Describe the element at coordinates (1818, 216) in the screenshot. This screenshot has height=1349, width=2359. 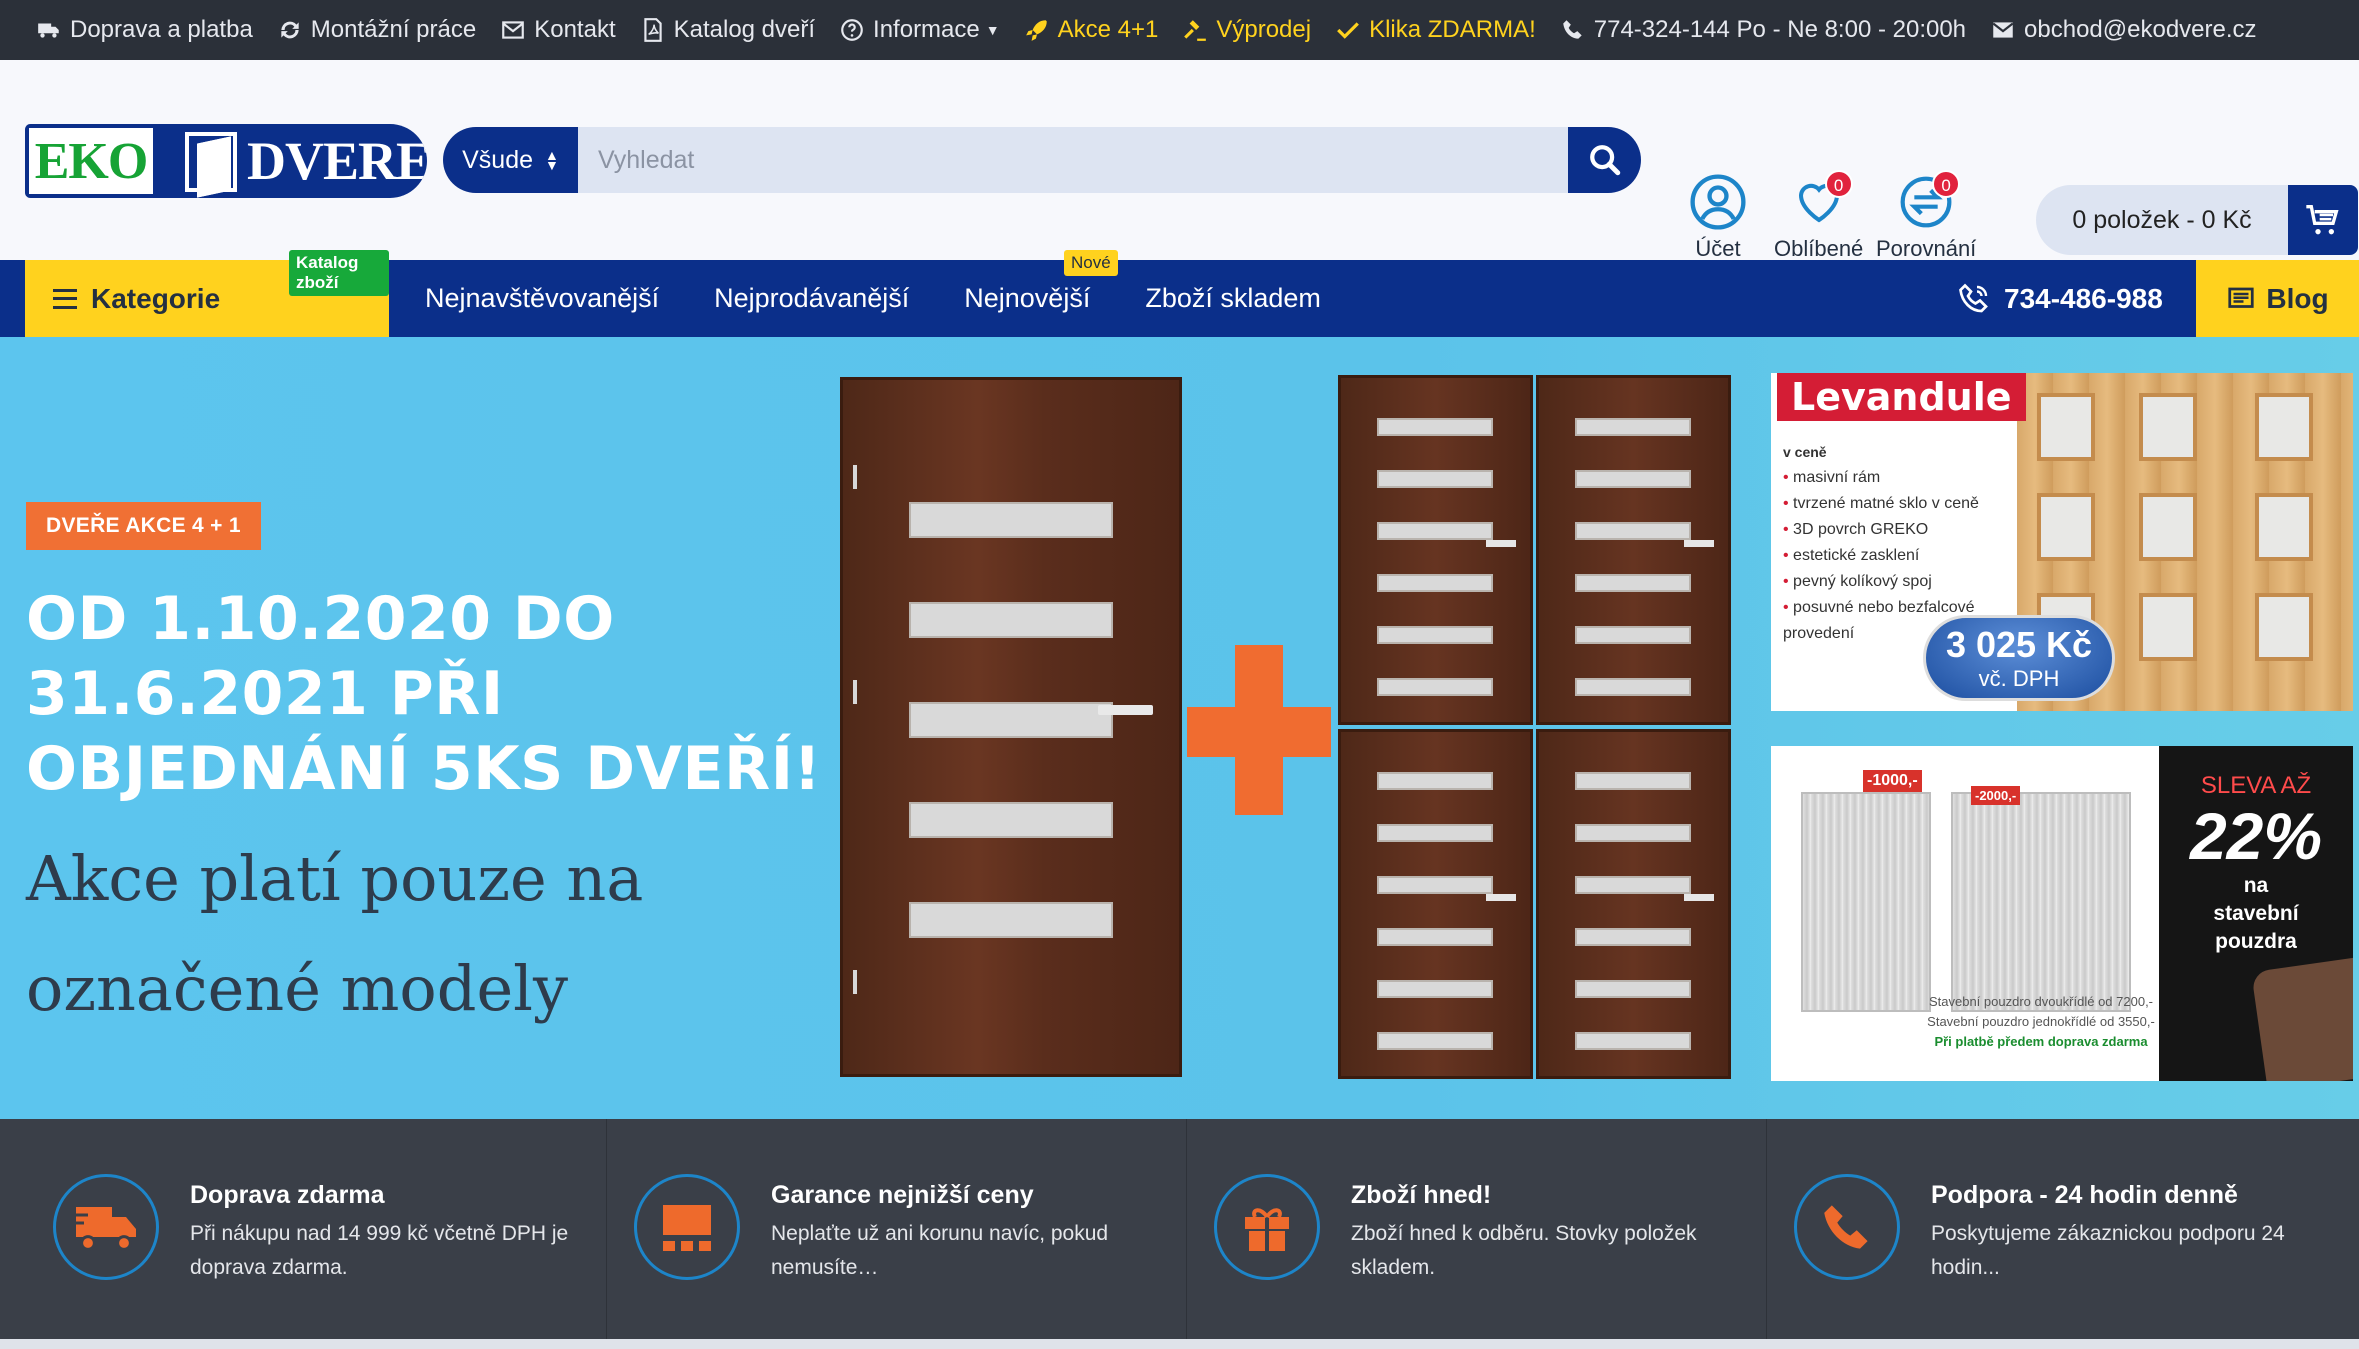
I see `favorites-link: 0 Oblíbené` at that location.